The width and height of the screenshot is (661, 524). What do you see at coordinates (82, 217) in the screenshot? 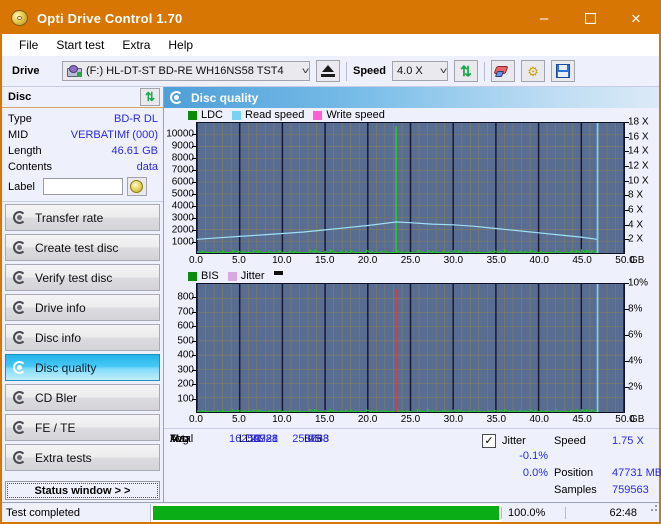
I see `sidebar-item-transfer-rate: Transfer rate` at bounding box center [82, 217].